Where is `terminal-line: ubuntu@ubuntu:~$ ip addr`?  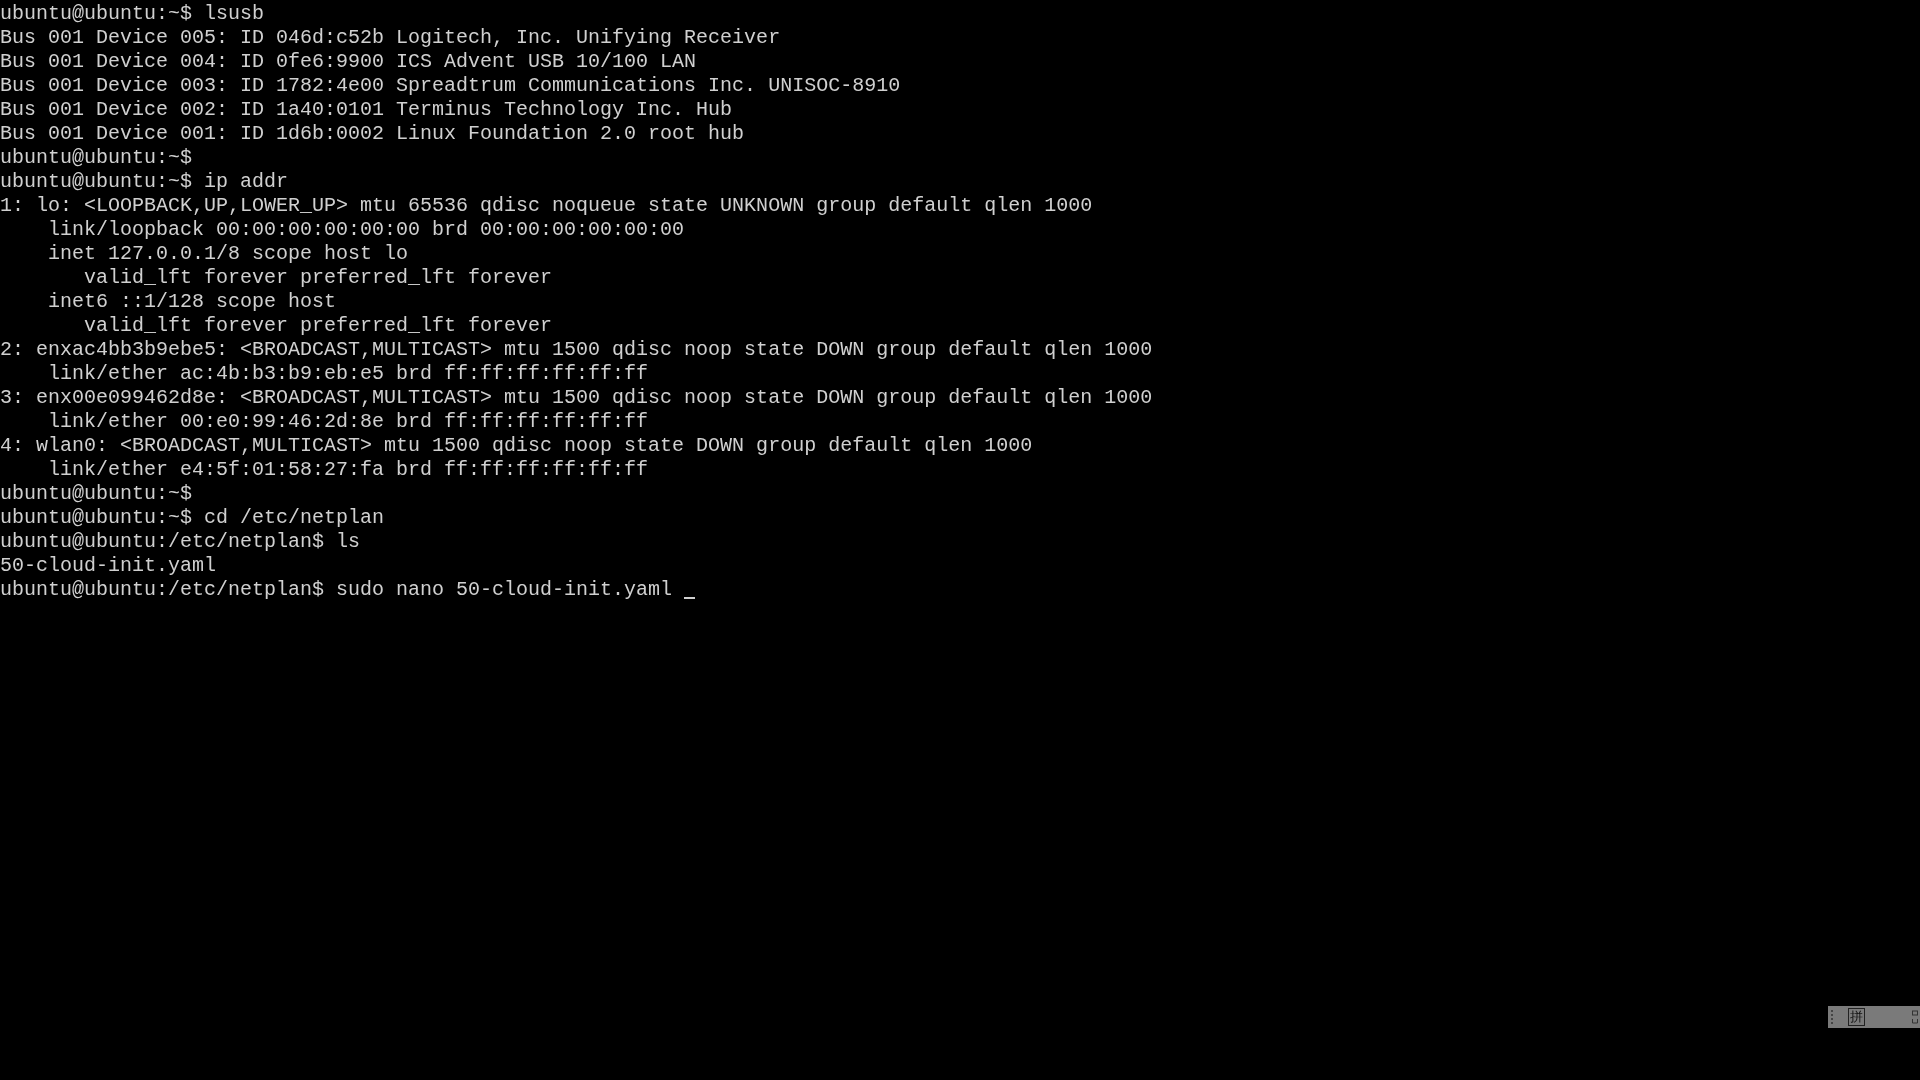
terminal-line: ubuntu@ubuntu:~$ ip addr is located at coordinates (144, 182).